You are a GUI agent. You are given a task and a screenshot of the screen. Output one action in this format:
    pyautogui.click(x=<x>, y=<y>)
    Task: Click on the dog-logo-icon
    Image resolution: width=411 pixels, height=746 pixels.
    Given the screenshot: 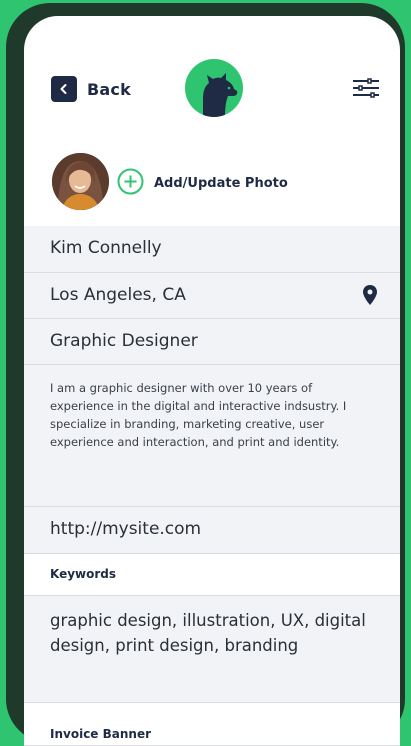 What is the action you would take?
    pyautogui.click(x=214, y=88)
    